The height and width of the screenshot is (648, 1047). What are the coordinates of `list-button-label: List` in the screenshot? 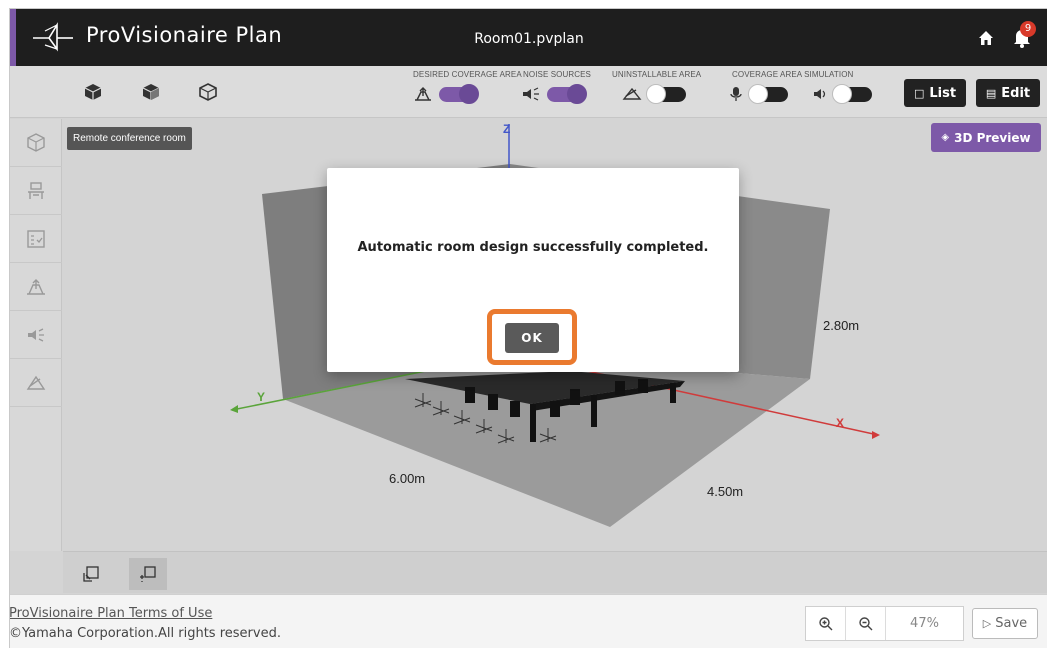 It's located at (943, 93).